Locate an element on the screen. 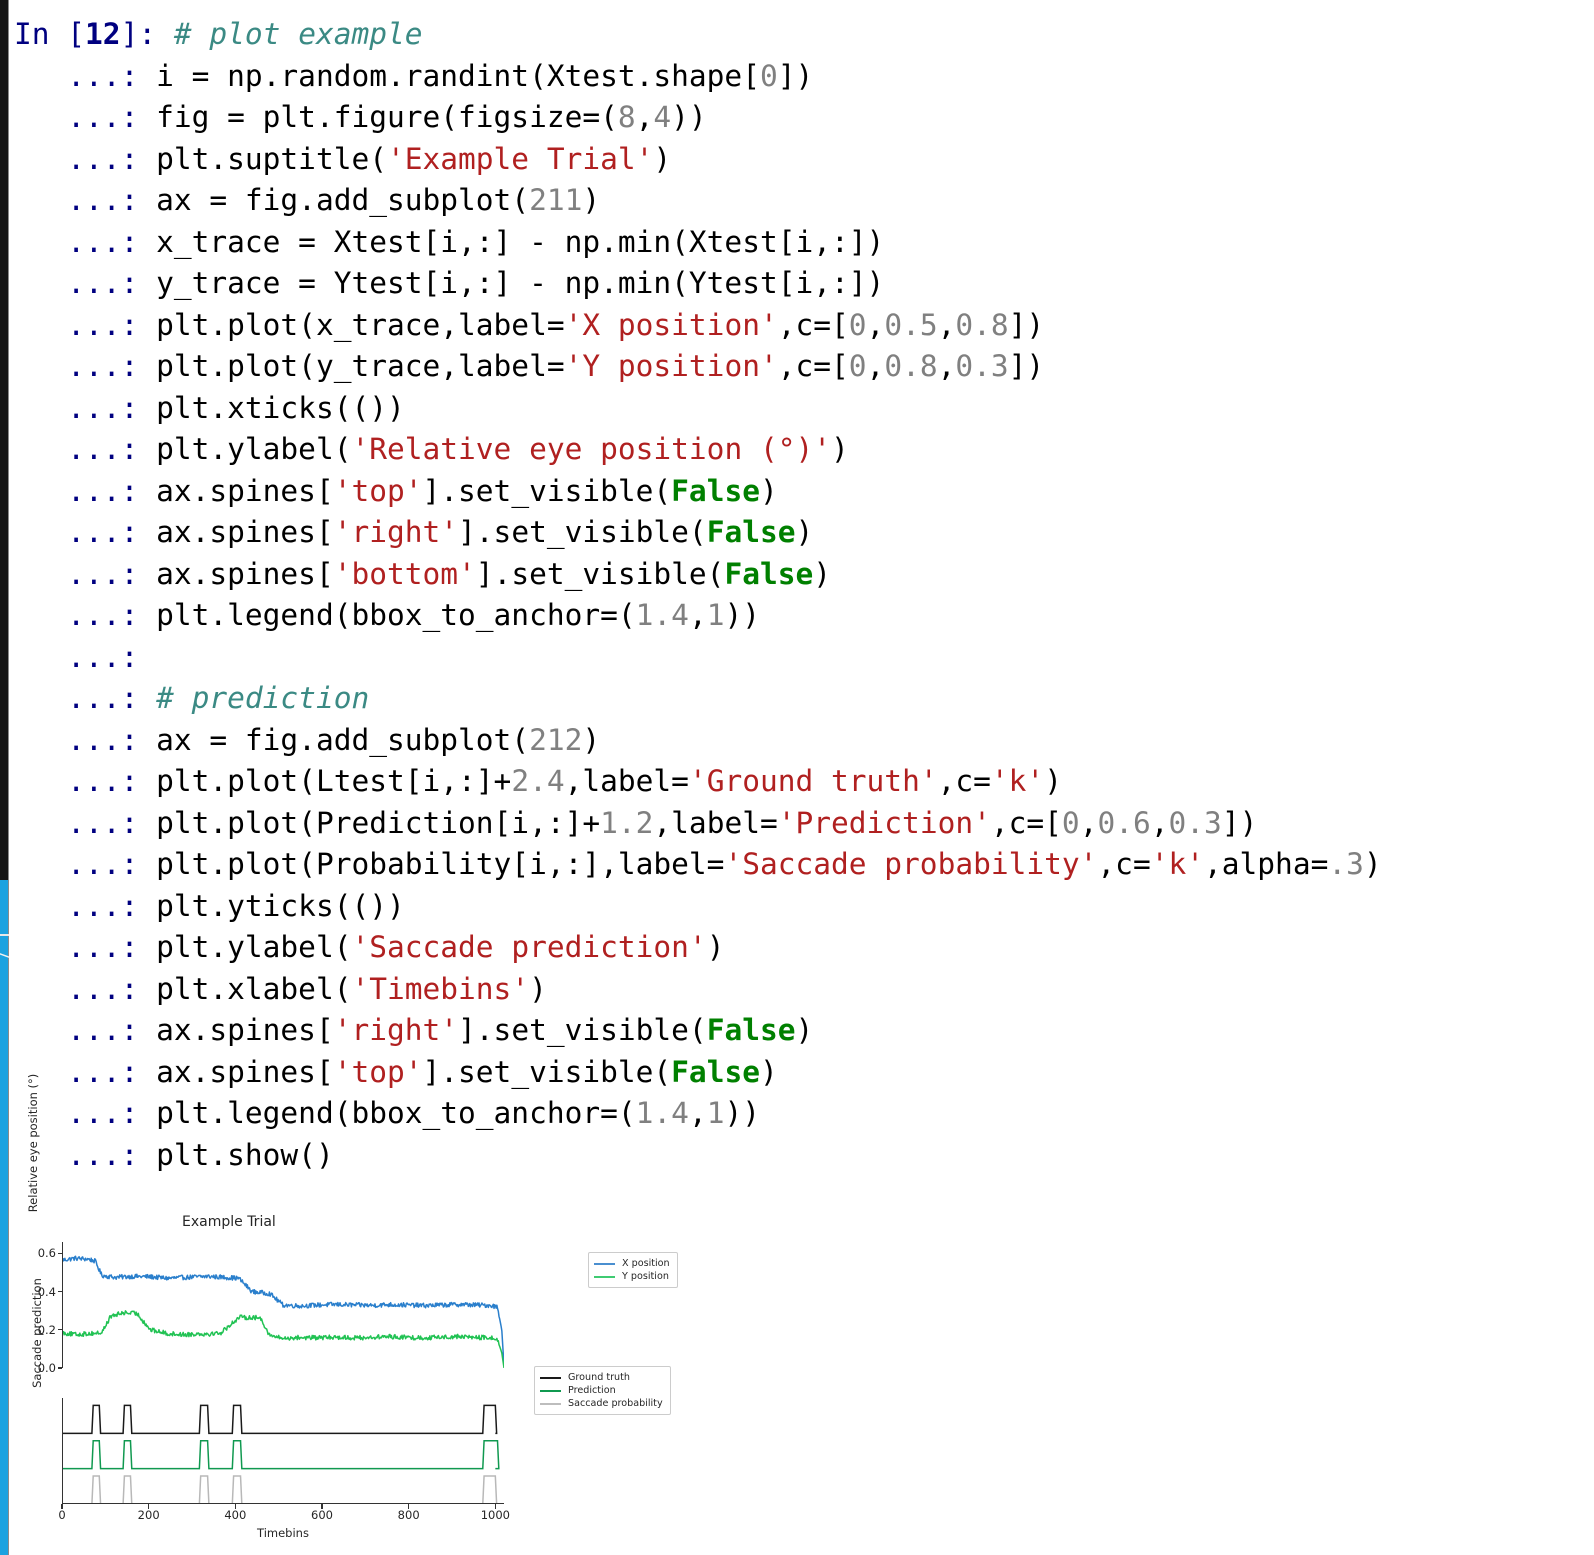 The height and width of the screenshot is (1555, 1594). prompt-in-close: ]: is located at coordinates (147, 34).